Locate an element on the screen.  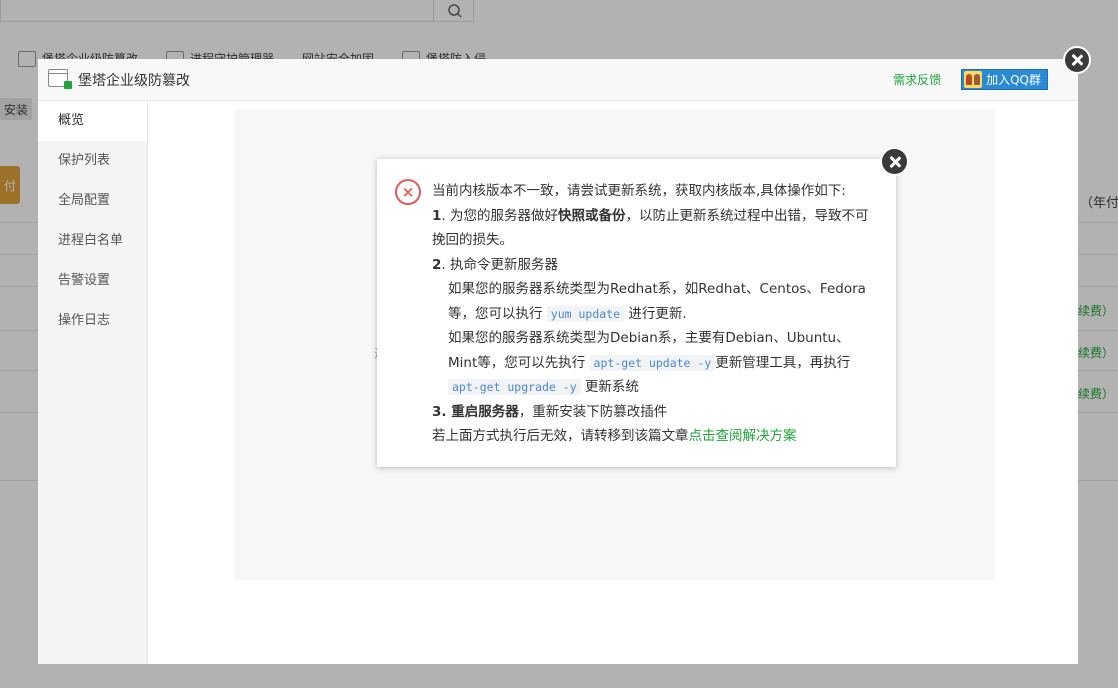
apt-get-update-command: apt-get update -y is located at coordinates (652, 362).